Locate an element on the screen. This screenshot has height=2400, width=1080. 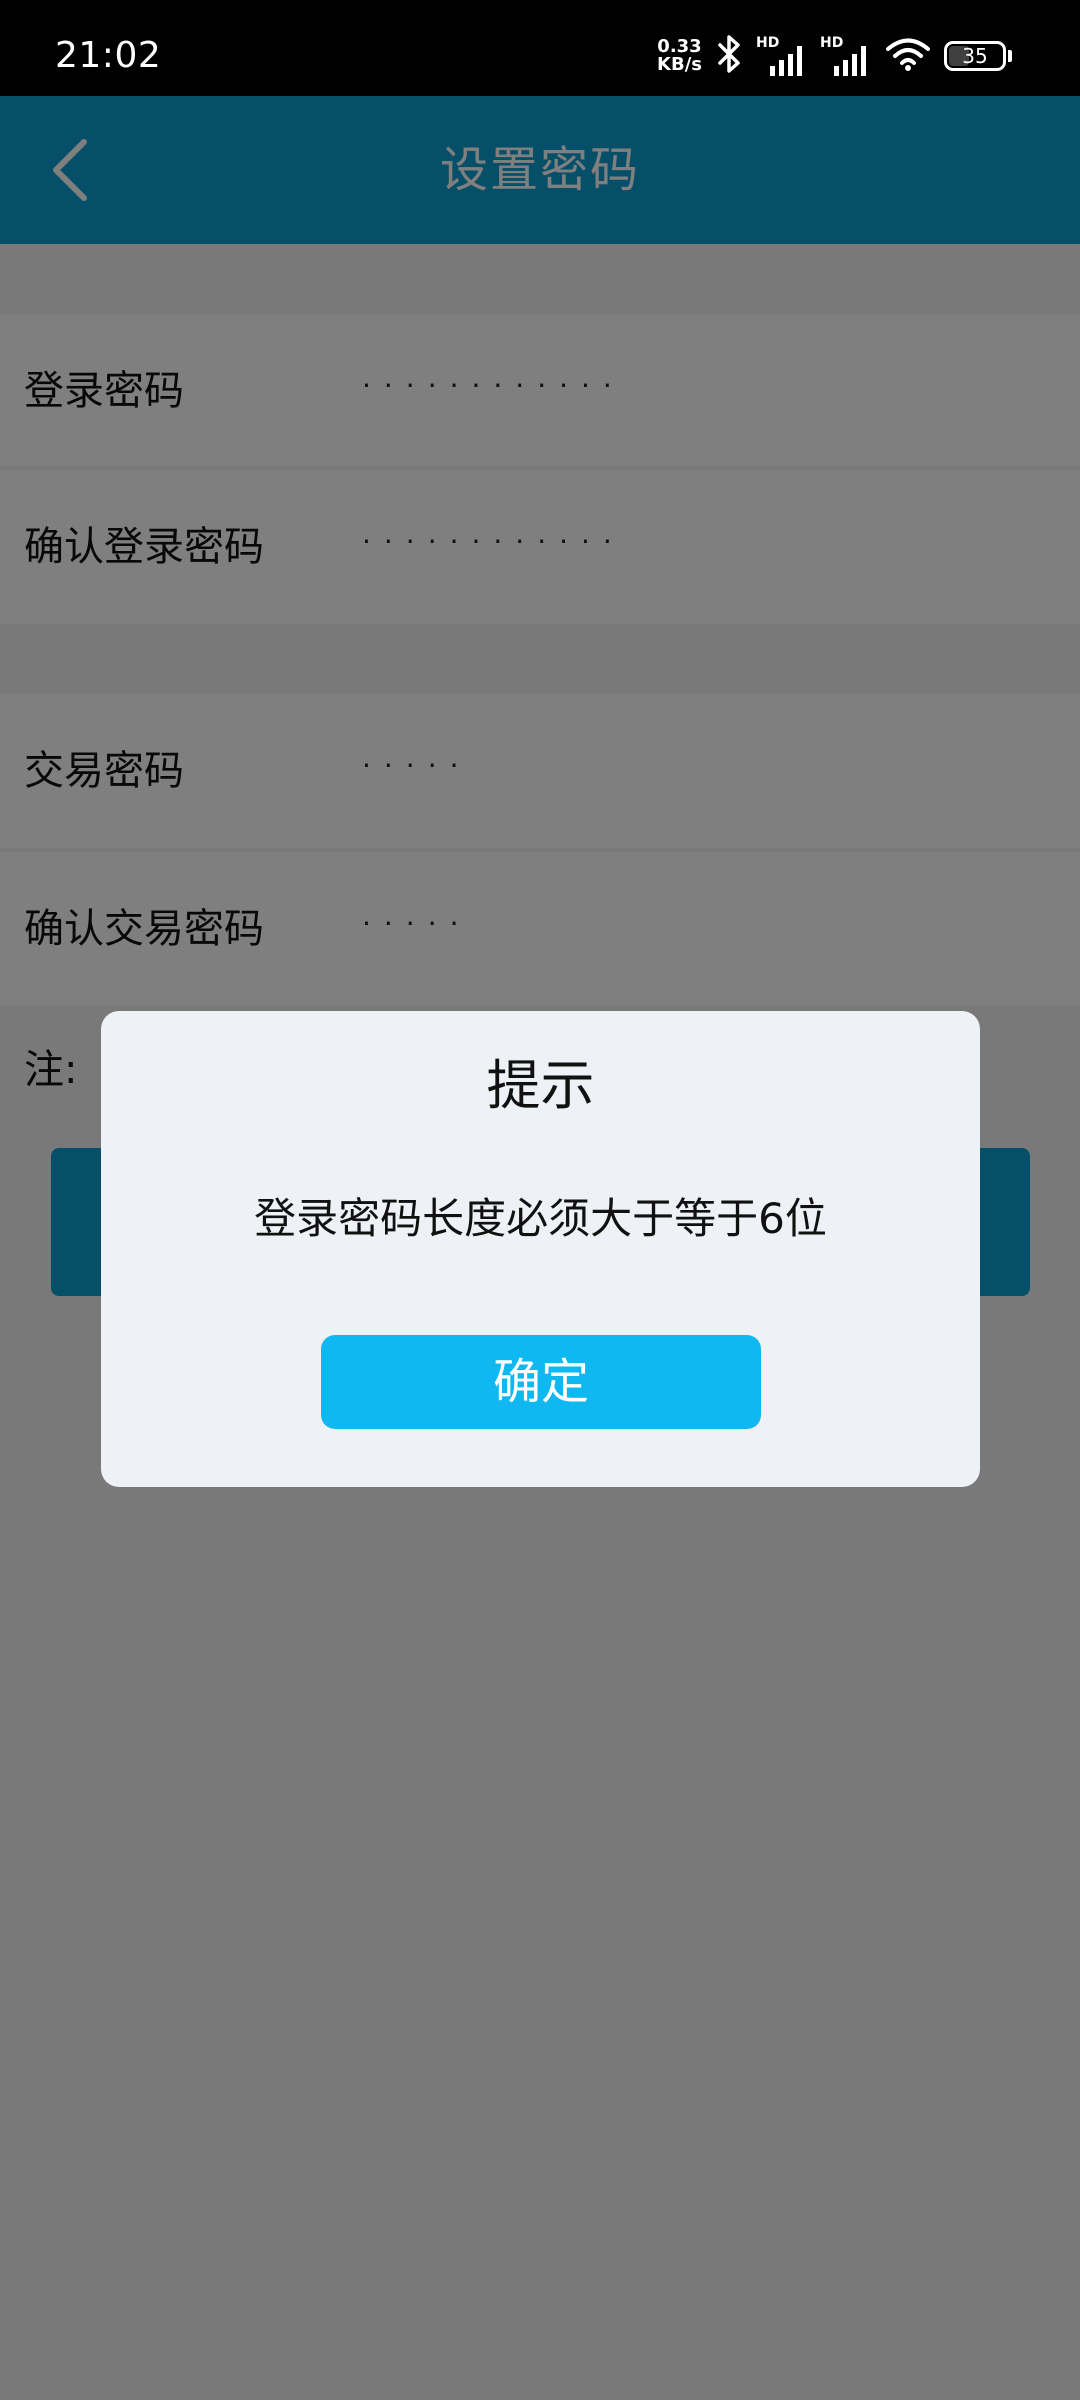
dialog-message: 登录密码长度必须大于等于6位 is located at coordinates (540, 1218).